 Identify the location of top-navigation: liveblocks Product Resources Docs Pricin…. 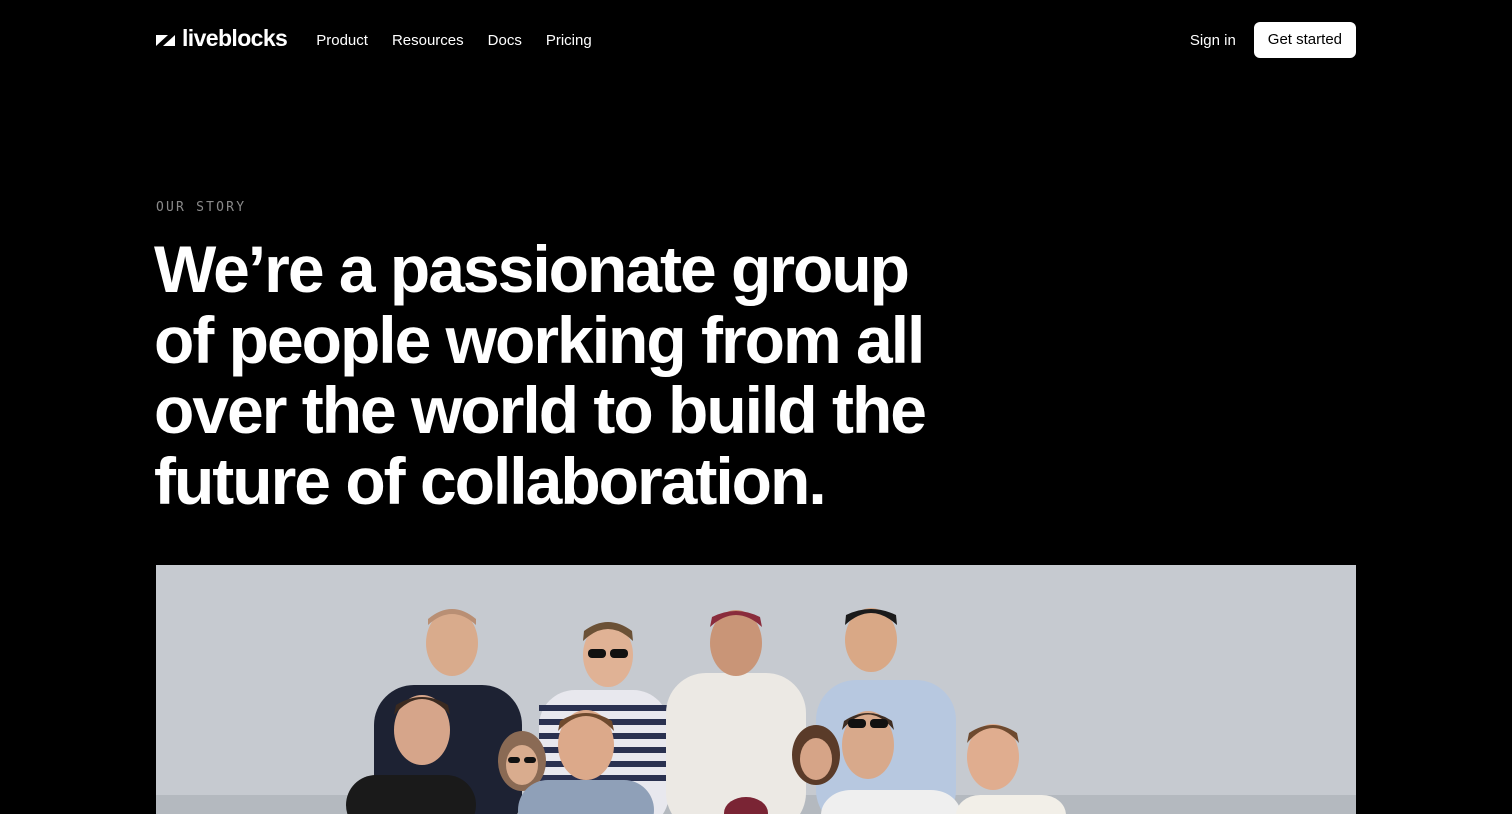
(756, 40).